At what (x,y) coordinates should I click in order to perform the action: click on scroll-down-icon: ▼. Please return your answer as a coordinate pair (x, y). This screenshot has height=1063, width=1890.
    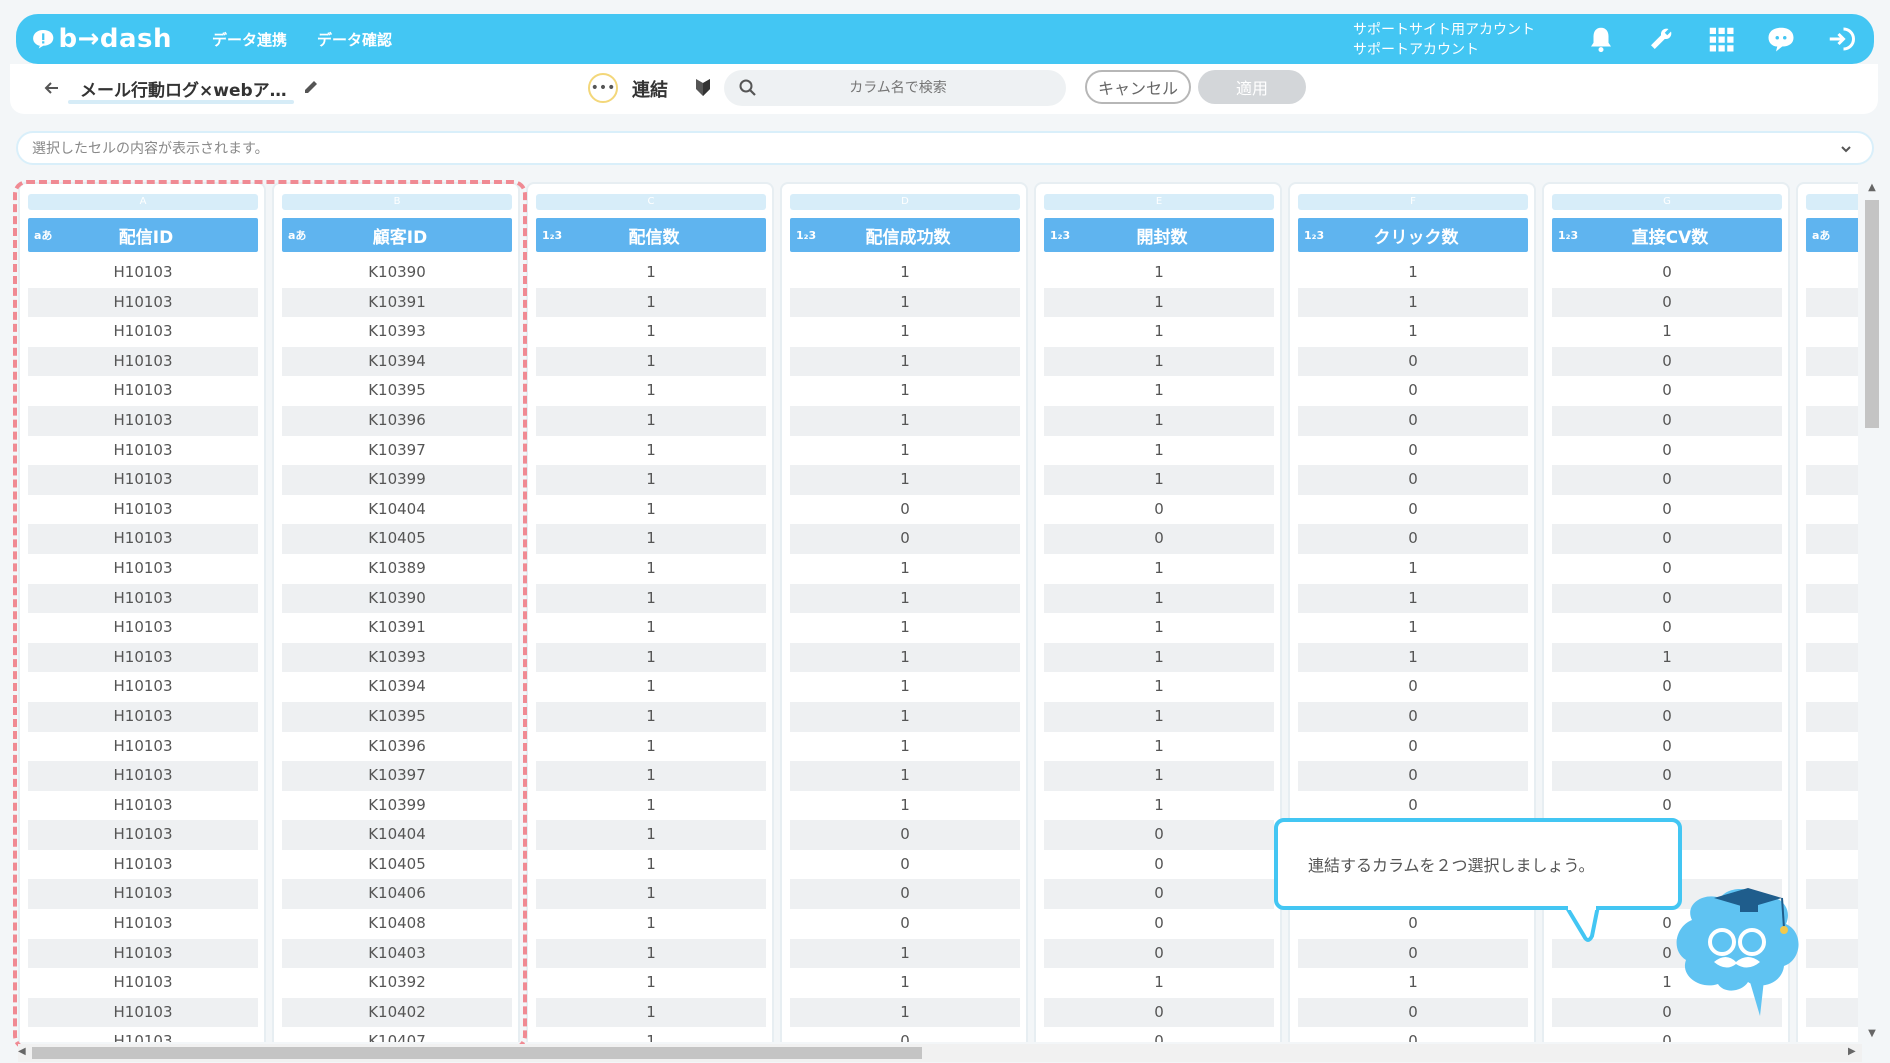
    Looking at the image, I should click on (1872, 1035).